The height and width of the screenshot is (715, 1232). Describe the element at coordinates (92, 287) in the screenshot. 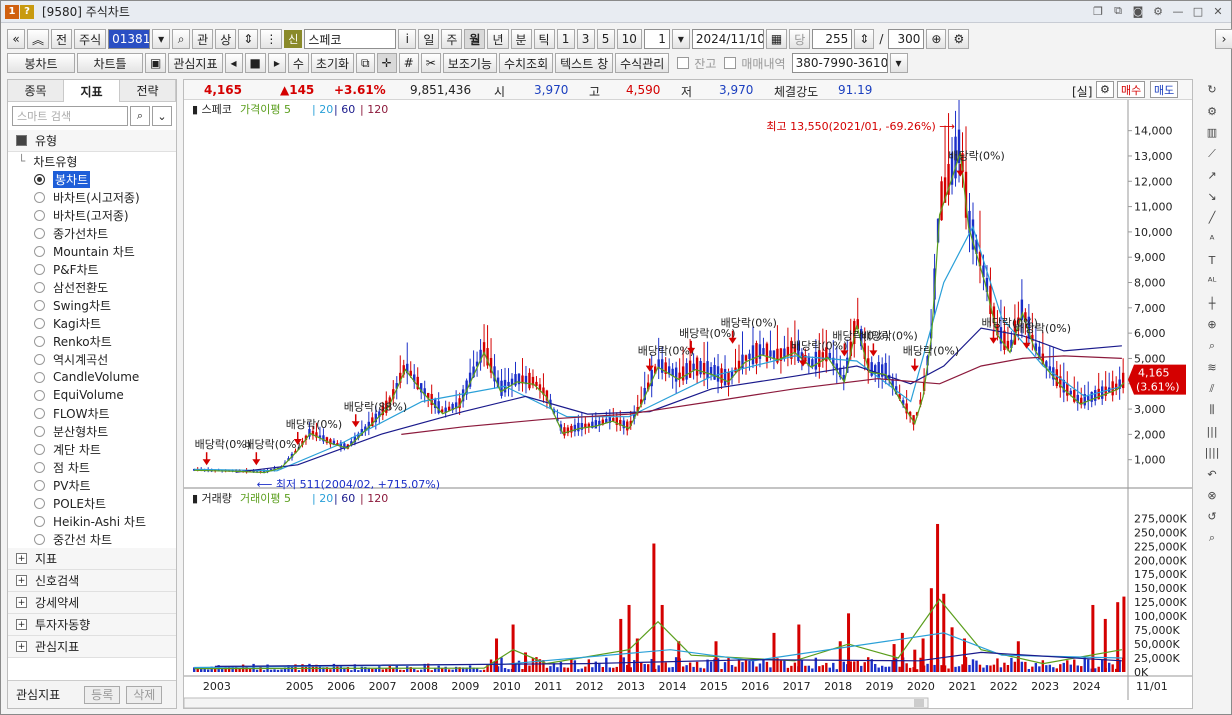

I see `chart-type-option: 삼선전환도` at that location.